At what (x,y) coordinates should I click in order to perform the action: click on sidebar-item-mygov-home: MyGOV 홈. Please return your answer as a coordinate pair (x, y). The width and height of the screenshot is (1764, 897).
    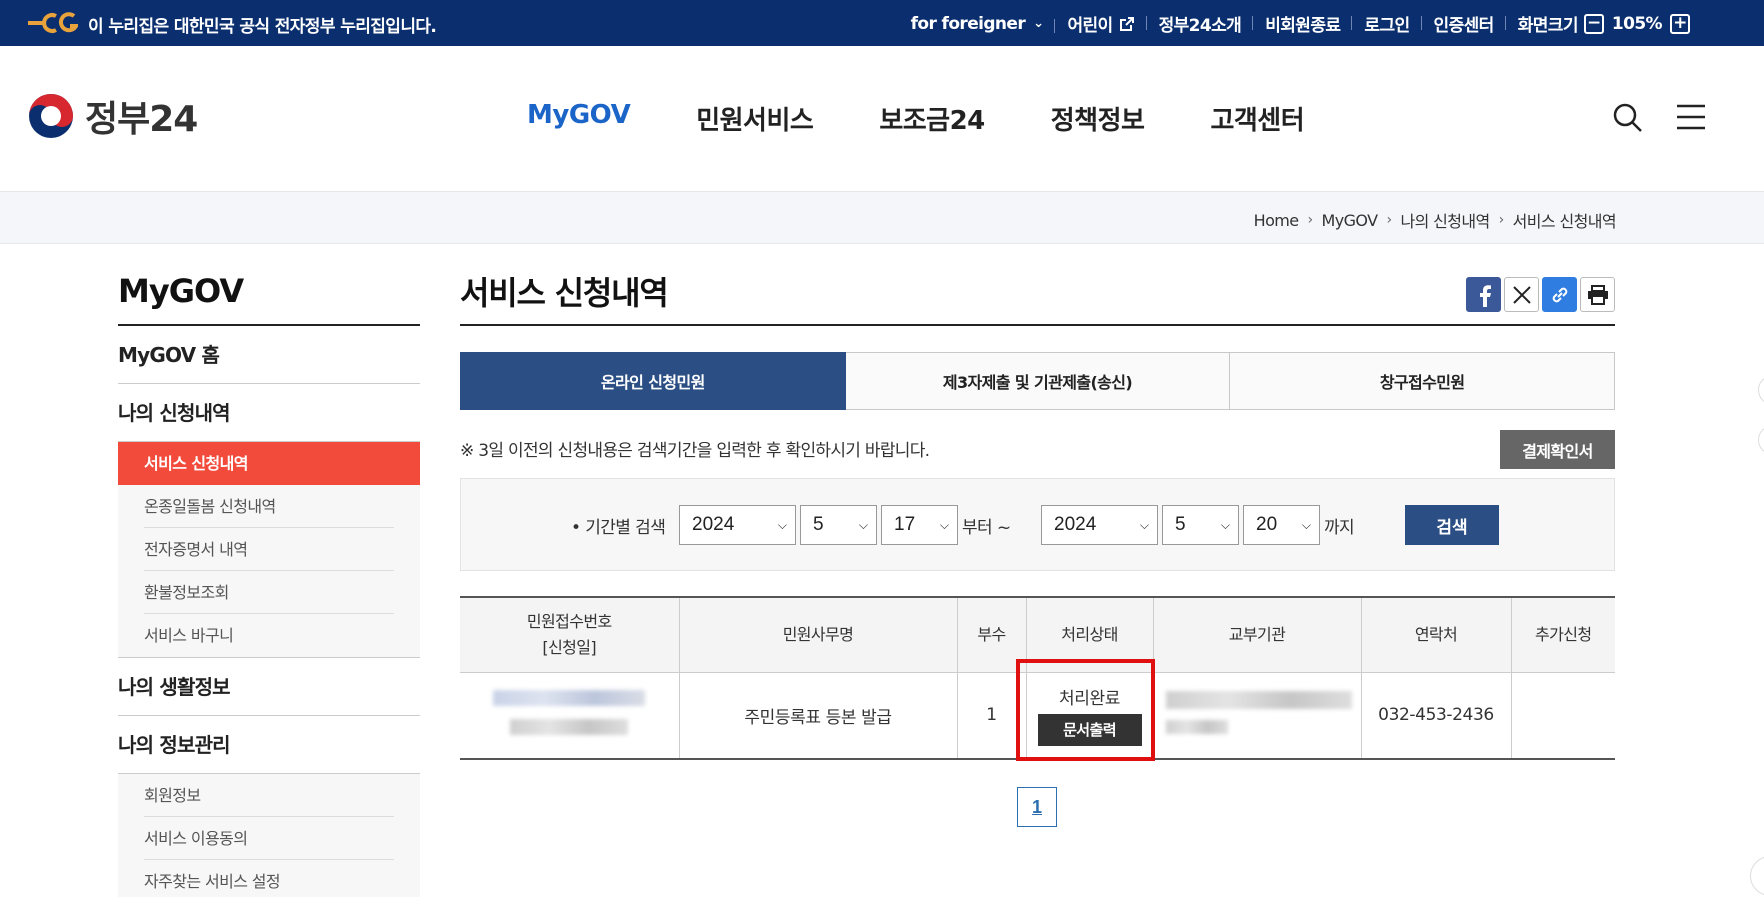
    Looking at the image, I should click on (269, 355).